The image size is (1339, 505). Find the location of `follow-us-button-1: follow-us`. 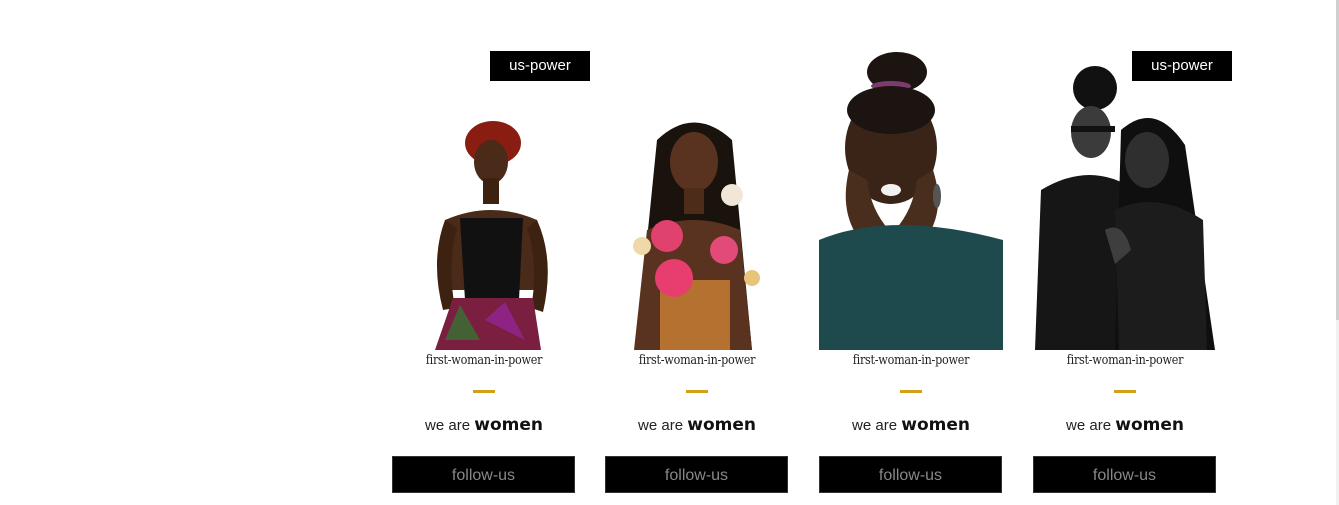

follow-us-button-1: follow-us is located at coordinates (483, 474).